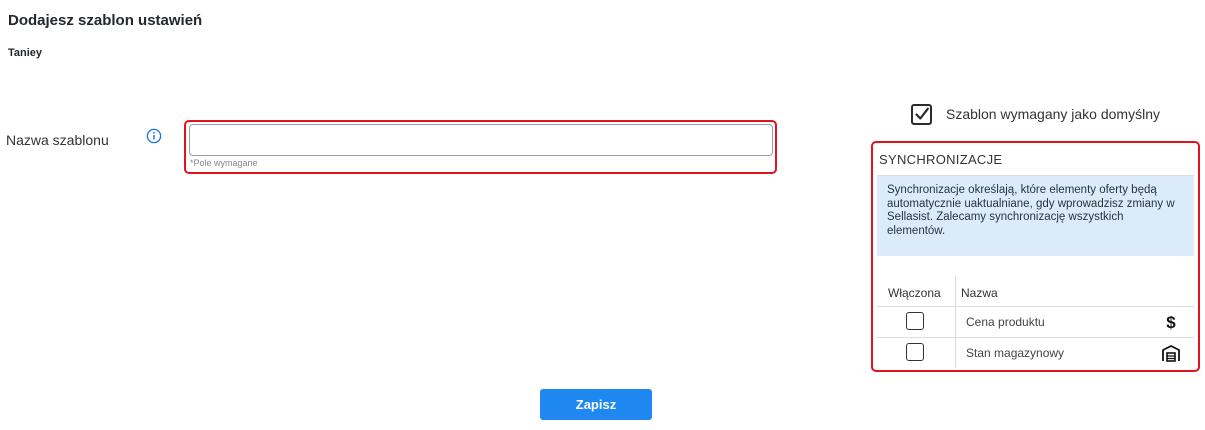  Describe the element at coordinates (979, 293) in the screenshot. I see `column-header-name: Nazwa` at that location.